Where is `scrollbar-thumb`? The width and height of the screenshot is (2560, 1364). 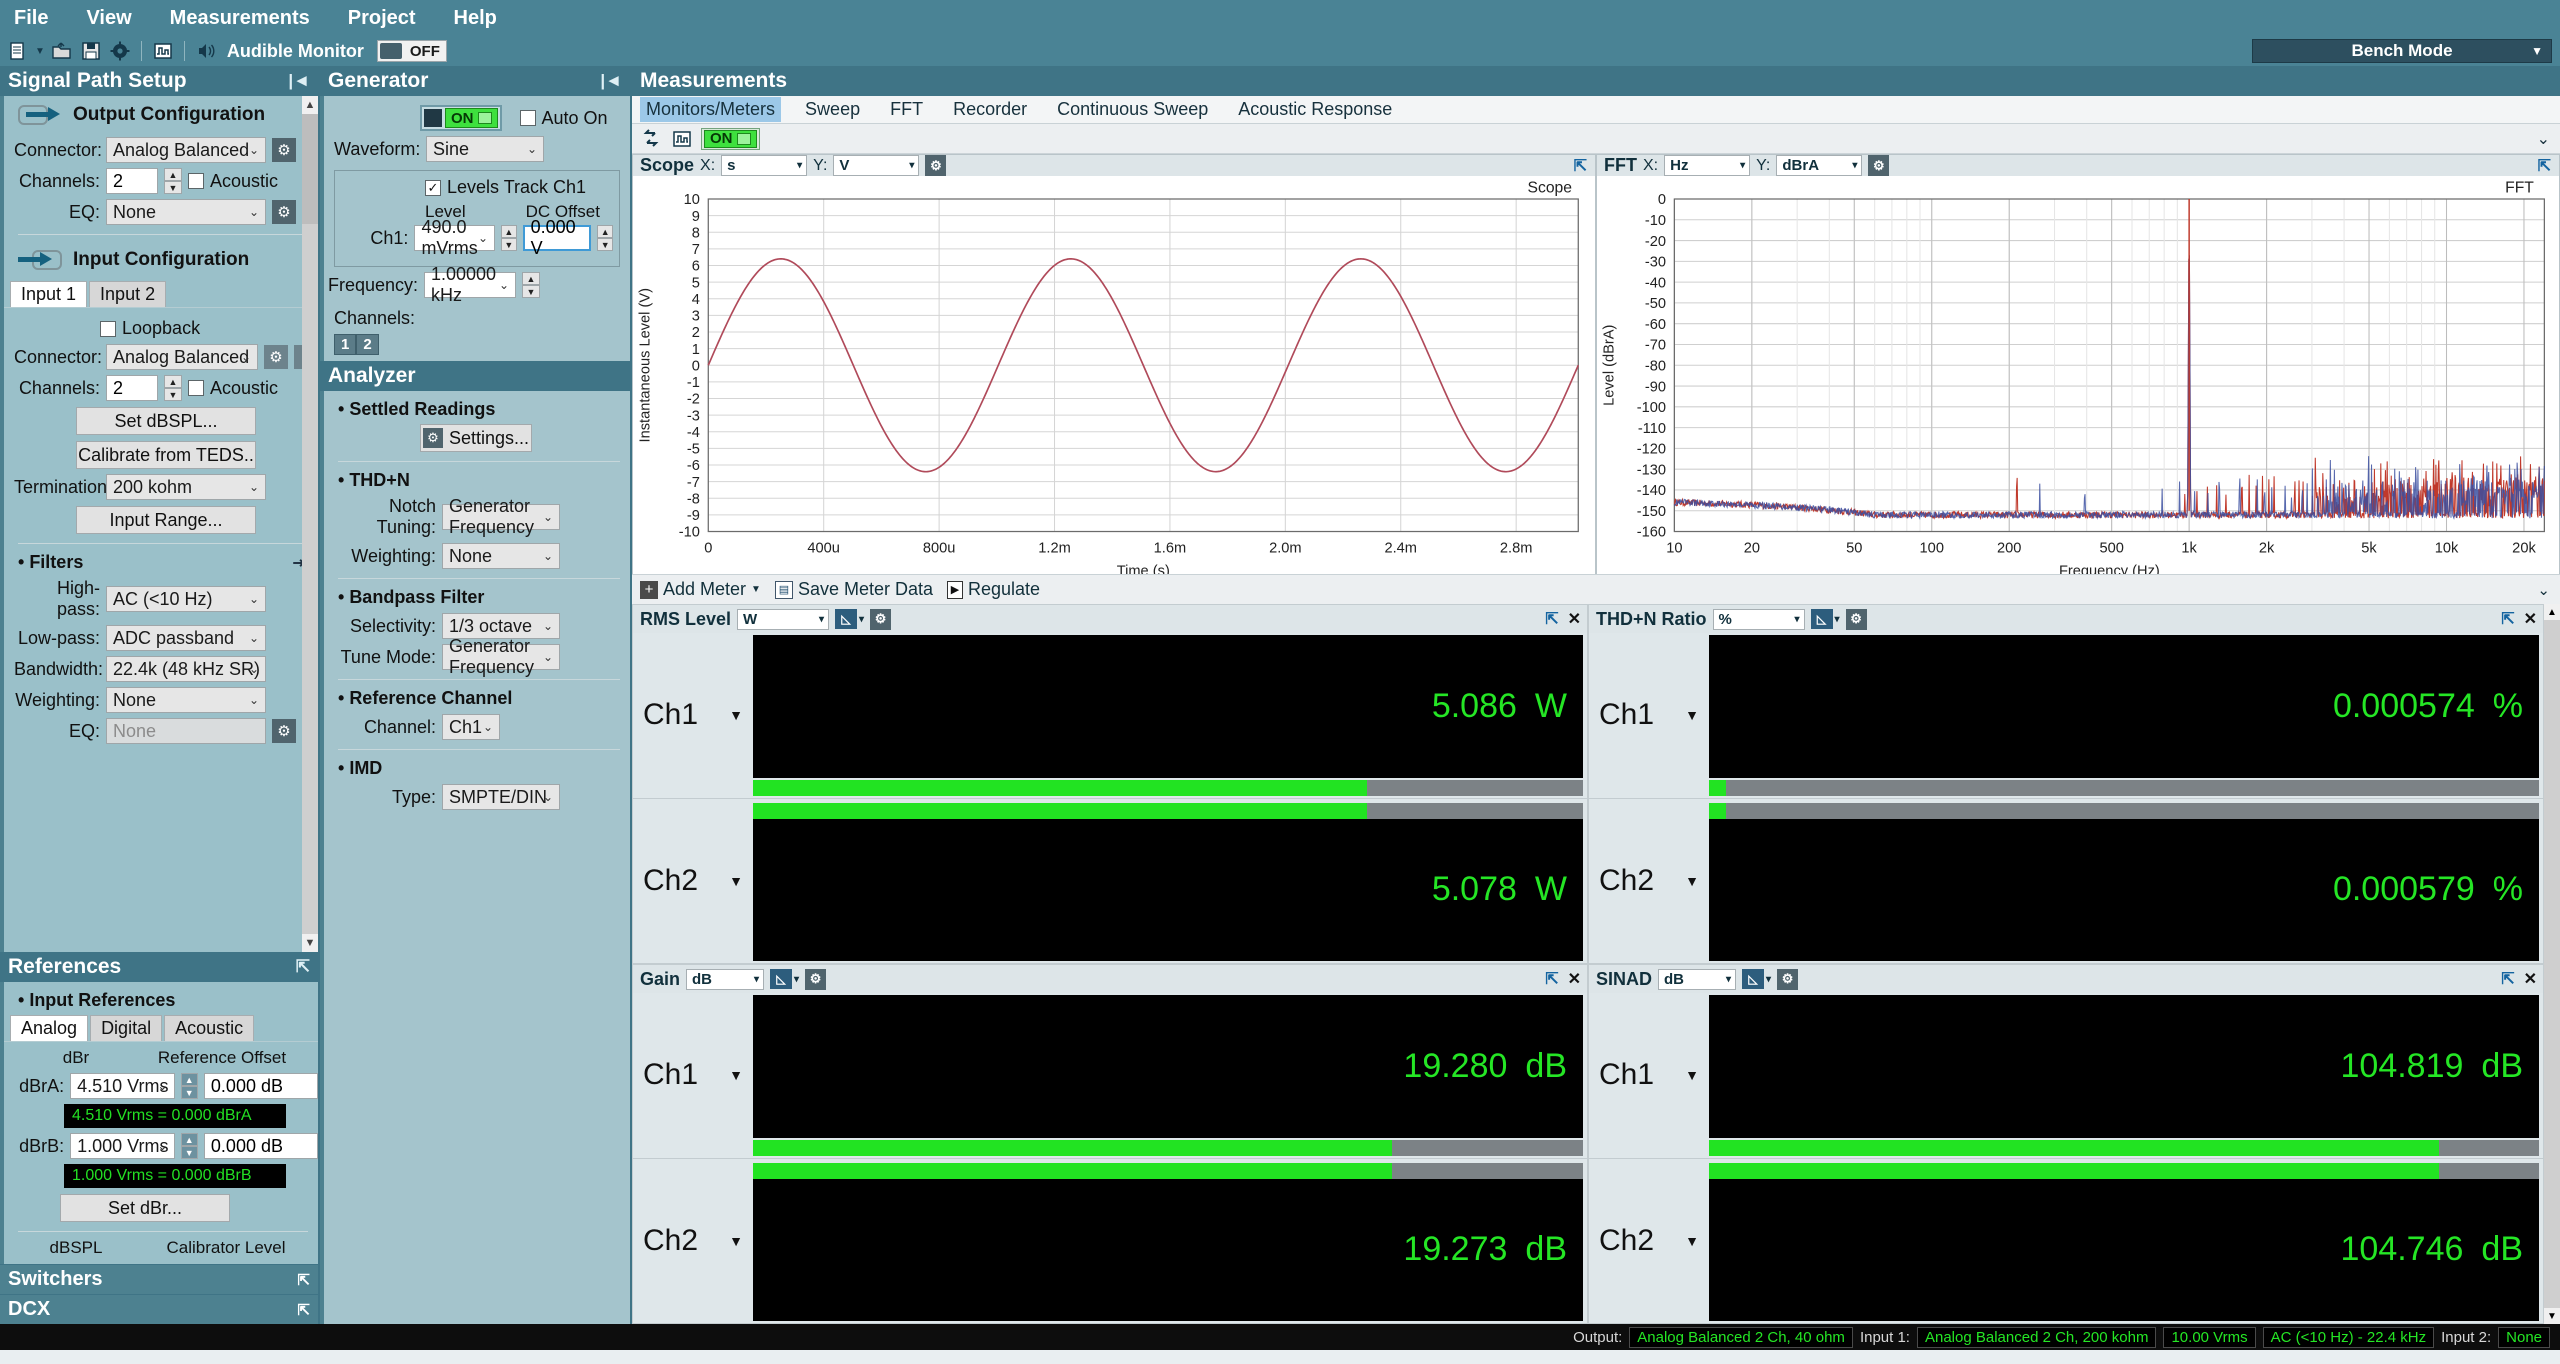
scrollbar-thumb is located at coordinates (310, 169).